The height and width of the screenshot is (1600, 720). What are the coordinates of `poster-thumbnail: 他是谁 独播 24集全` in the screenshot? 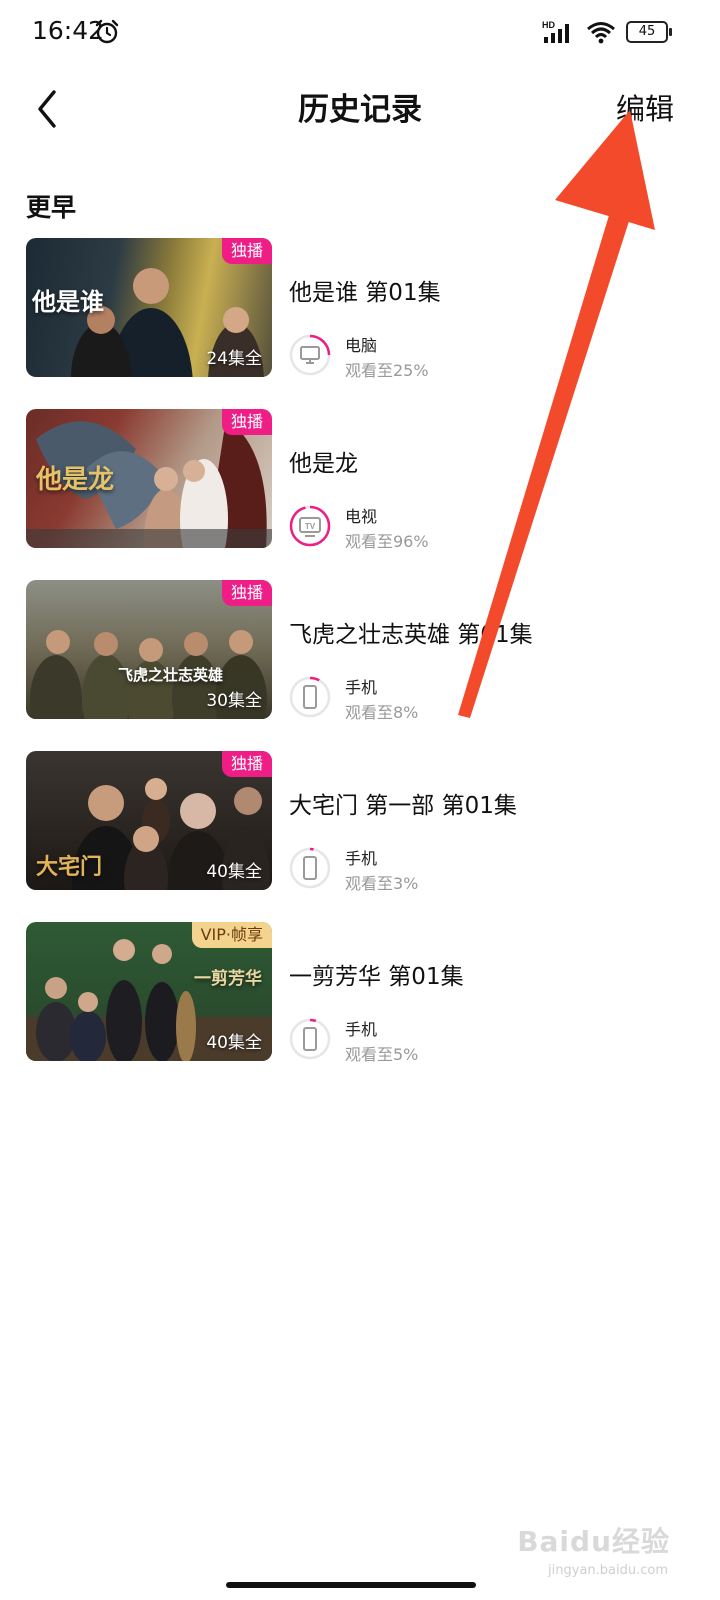 It's located at (149, 307).